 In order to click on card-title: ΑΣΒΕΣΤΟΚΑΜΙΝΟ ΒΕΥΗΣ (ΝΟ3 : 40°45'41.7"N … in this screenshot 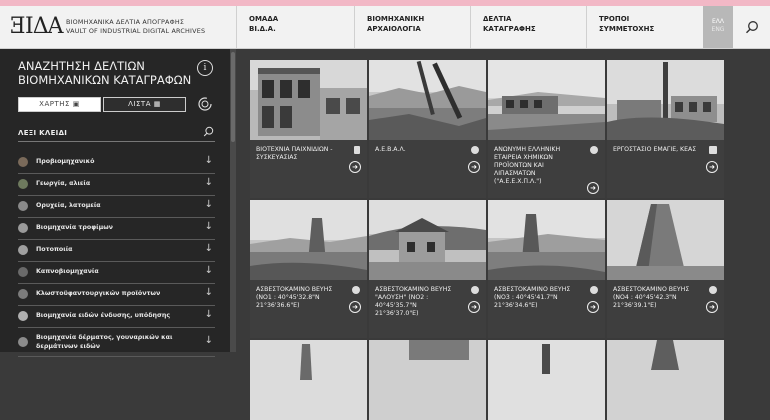, I will do `click(532, 297)`.